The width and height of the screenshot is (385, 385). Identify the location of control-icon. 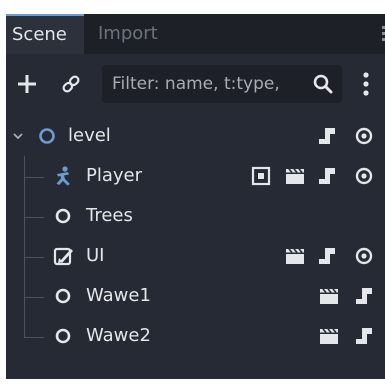
(63, 256).